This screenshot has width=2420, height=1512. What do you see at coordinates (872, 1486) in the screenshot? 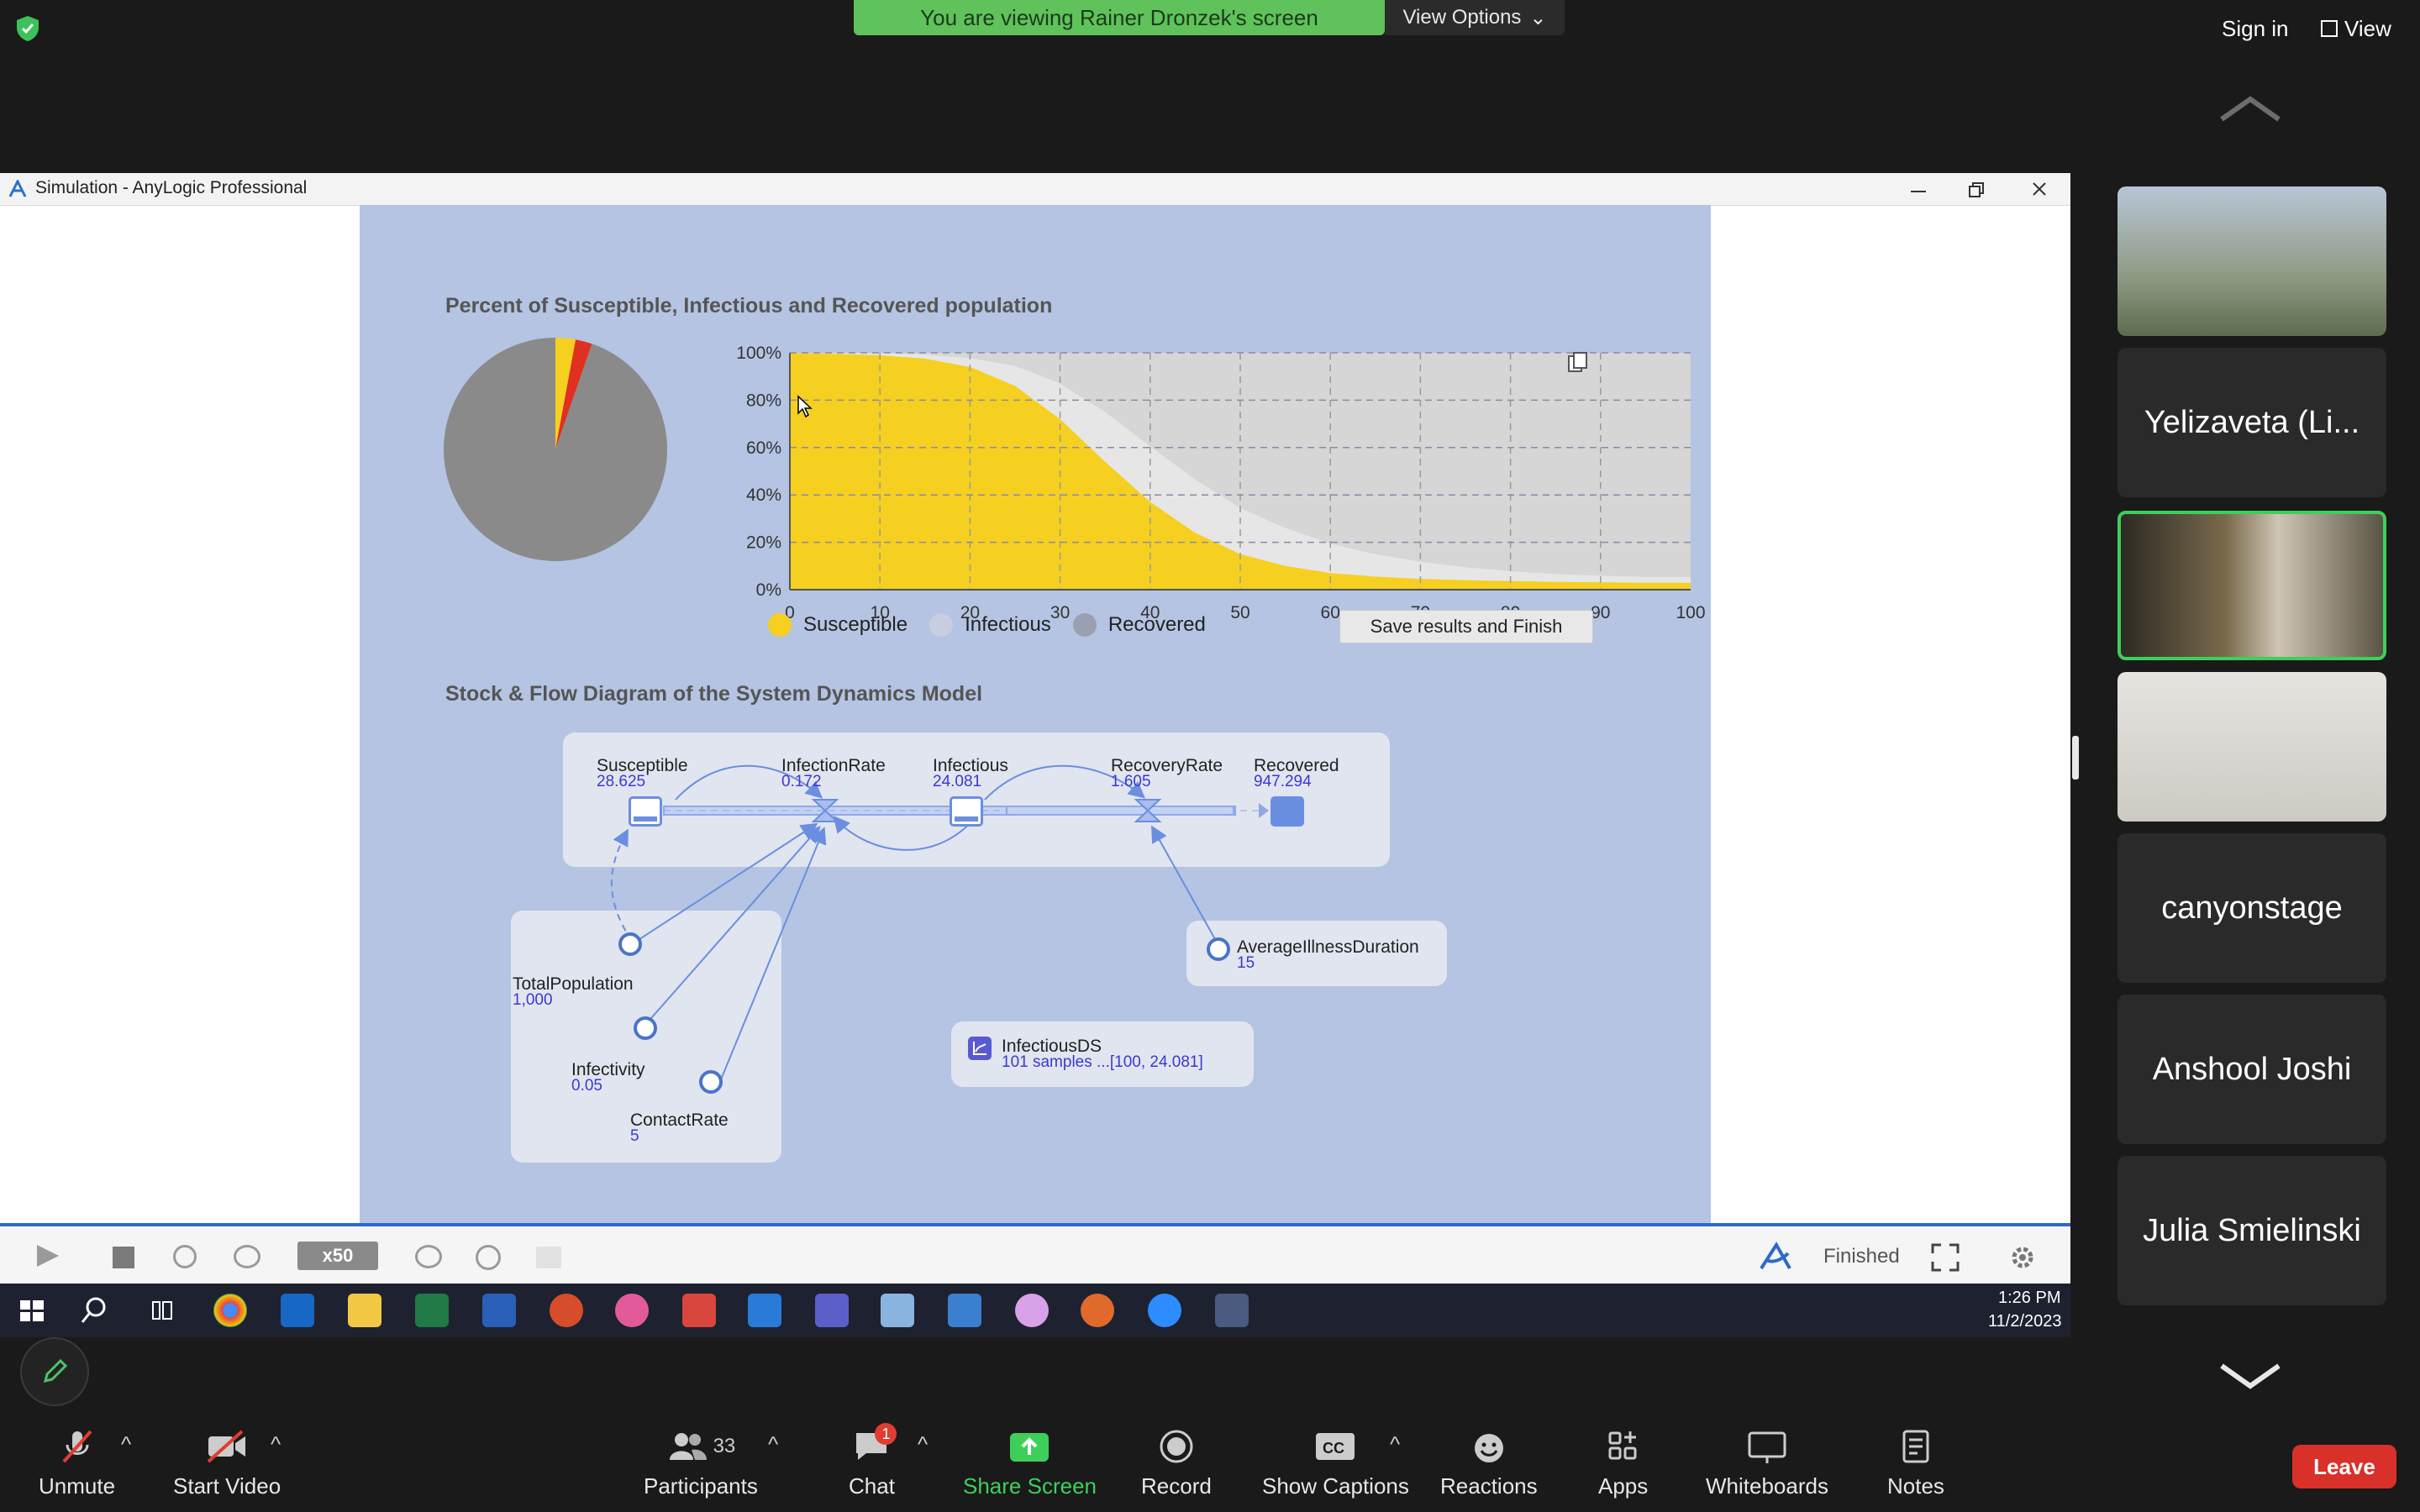
I see `chat-label: Chat` at bounding box center [872, 1486].